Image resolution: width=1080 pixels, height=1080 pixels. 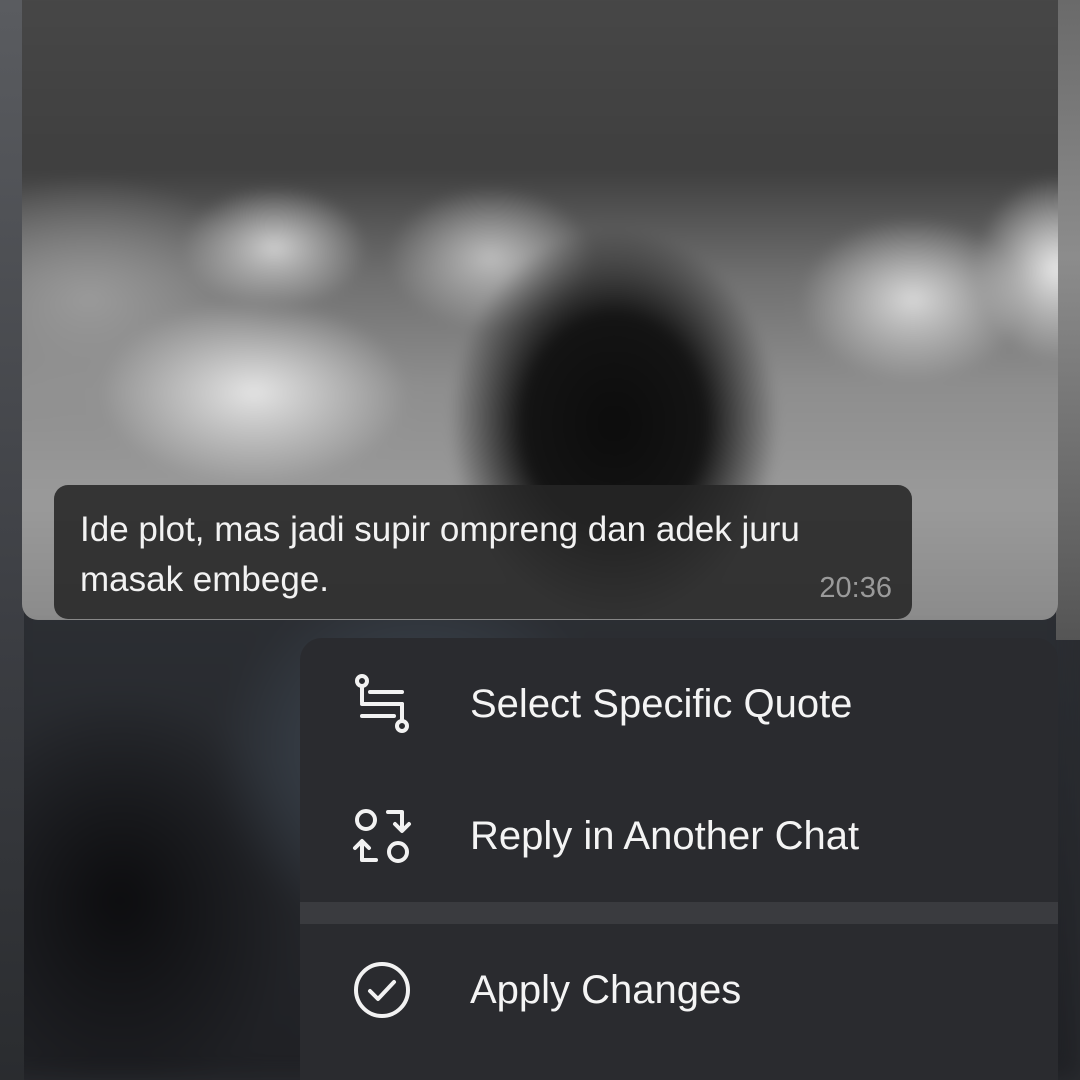 What do you see at coordinates (661, 703) in the screenshot?
I see `select-specific-quote-label: Select Specific Quote` at bounding box center [661, 703].